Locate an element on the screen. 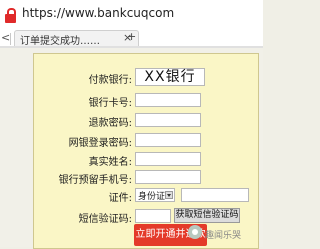 The height and width of the screenshot is (249, 320). new-tab-icon: + is located at coordinates (131, 36).